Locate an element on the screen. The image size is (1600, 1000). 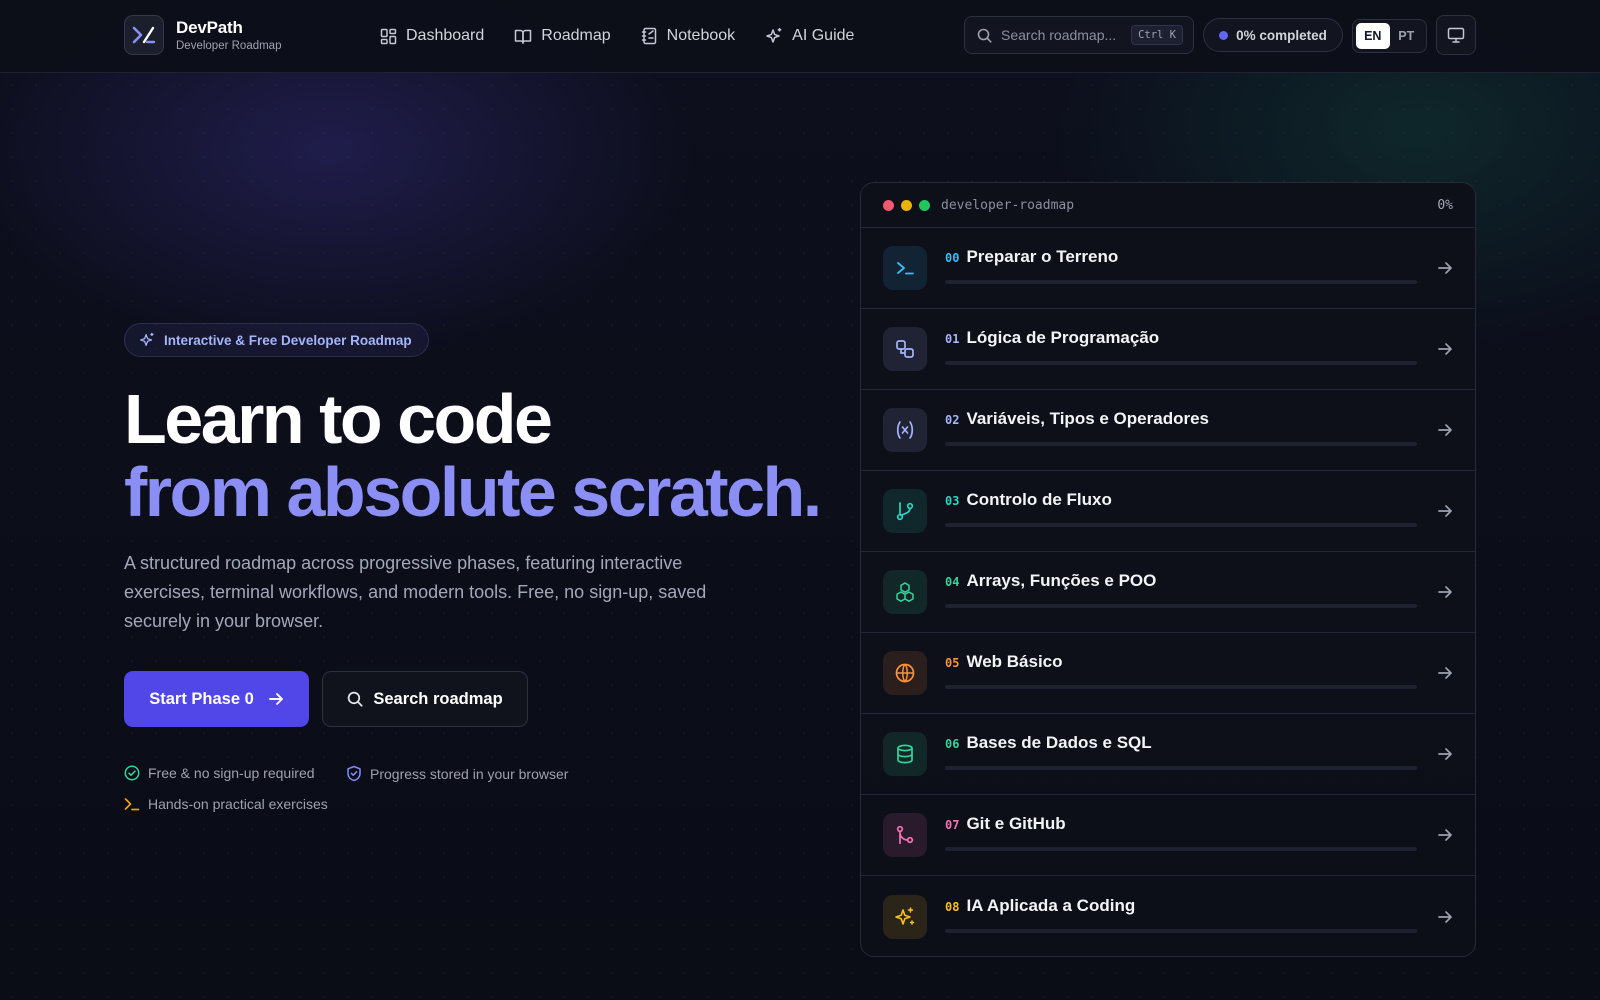
phase-name: Web Básico is located at coordinates (1014, 661).